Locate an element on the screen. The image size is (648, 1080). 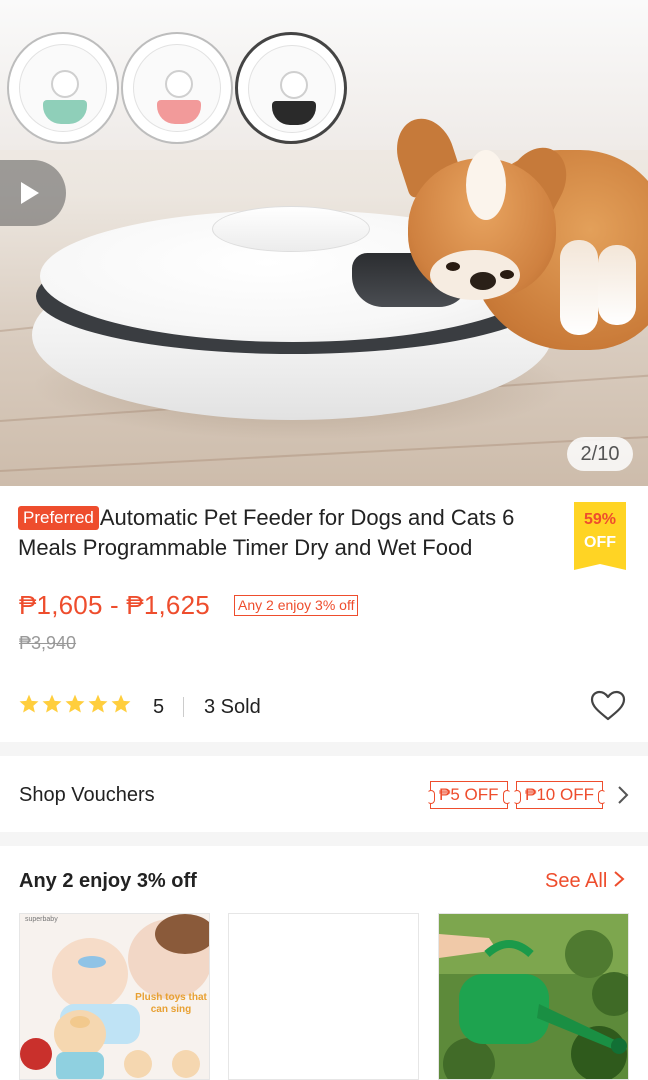
watering-can-product-image is located at coordinates (533, 996).